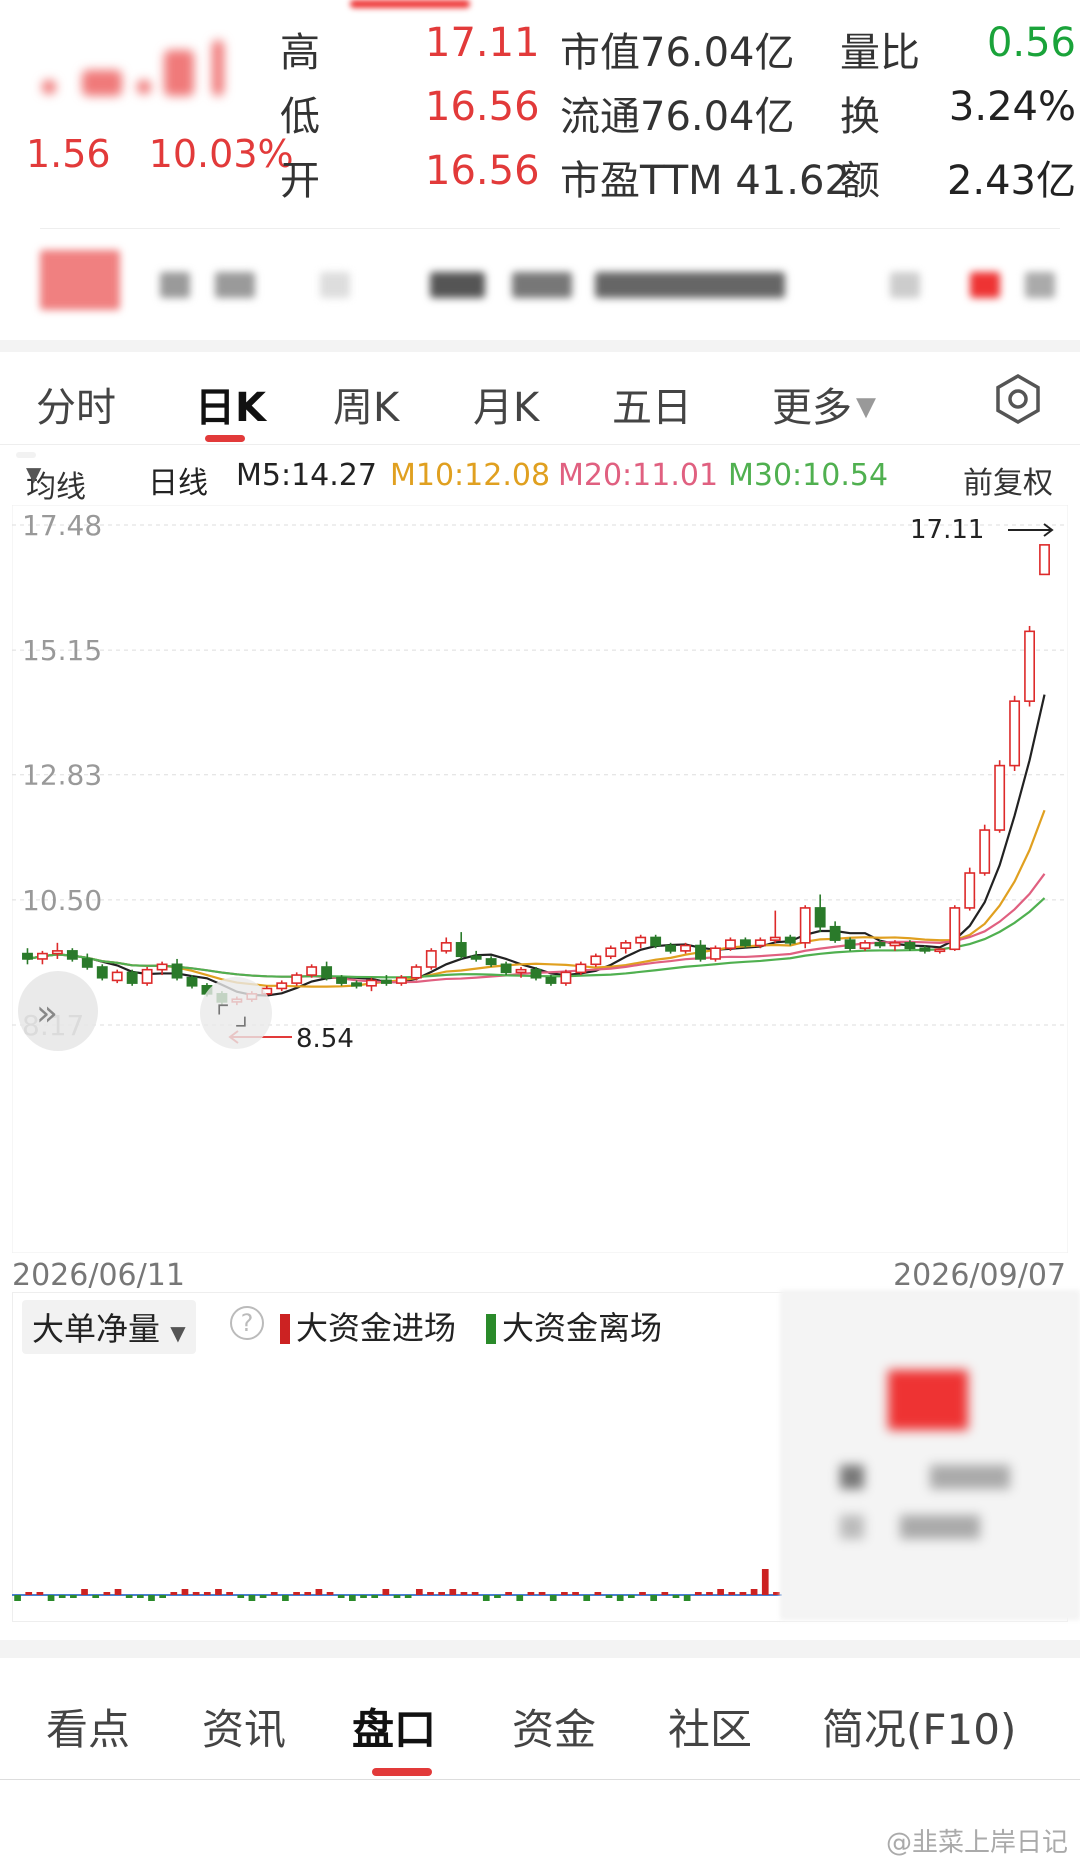  I want to click on tab-funds: 资金, so click(554, 1726).